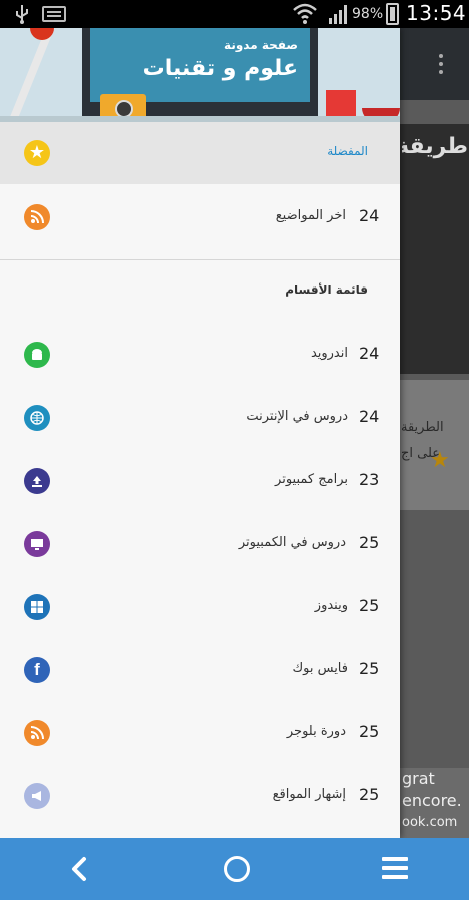 Image resolution: width=469 pixels, height=900 pixels. Describe the element at coordinates (320, 668) in the screenshot. I see `drawer-item-label: فايس بوك` at that location.